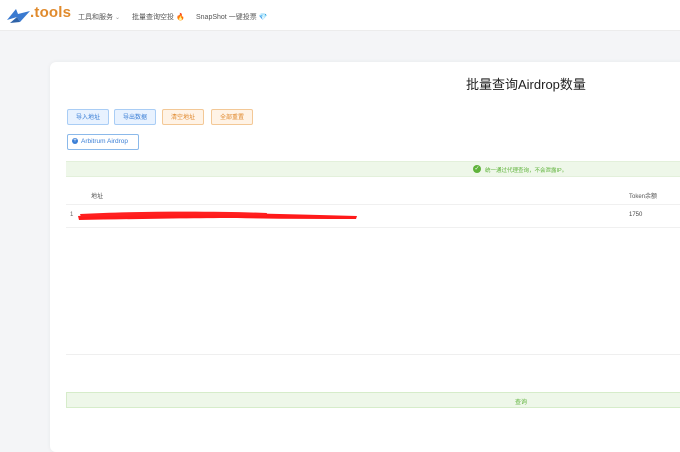 This screenshot has width=680, height=452. What do you see at coordinates (97, 197) in the screenshot?
I see `column-header-address: 地址` at bounding box center [97, 197].